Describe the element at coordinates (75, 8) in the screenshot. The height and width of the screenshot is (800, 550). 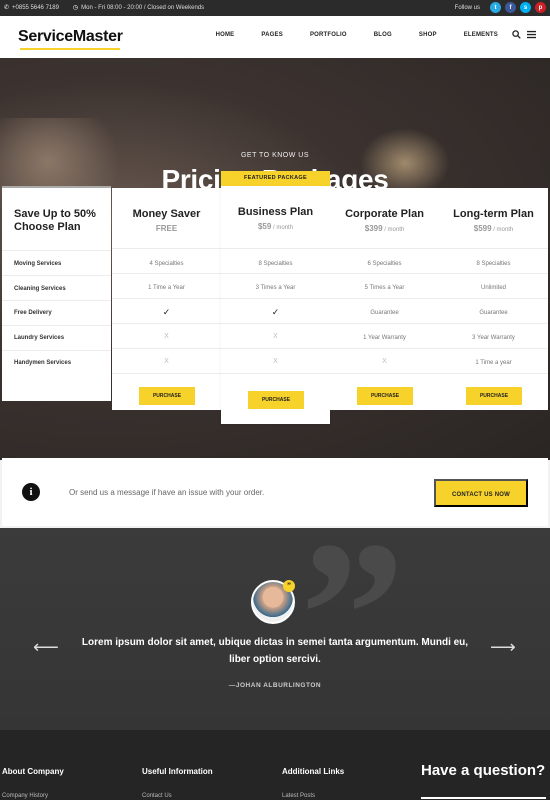
I see `clock-icon: ◷` at that location.